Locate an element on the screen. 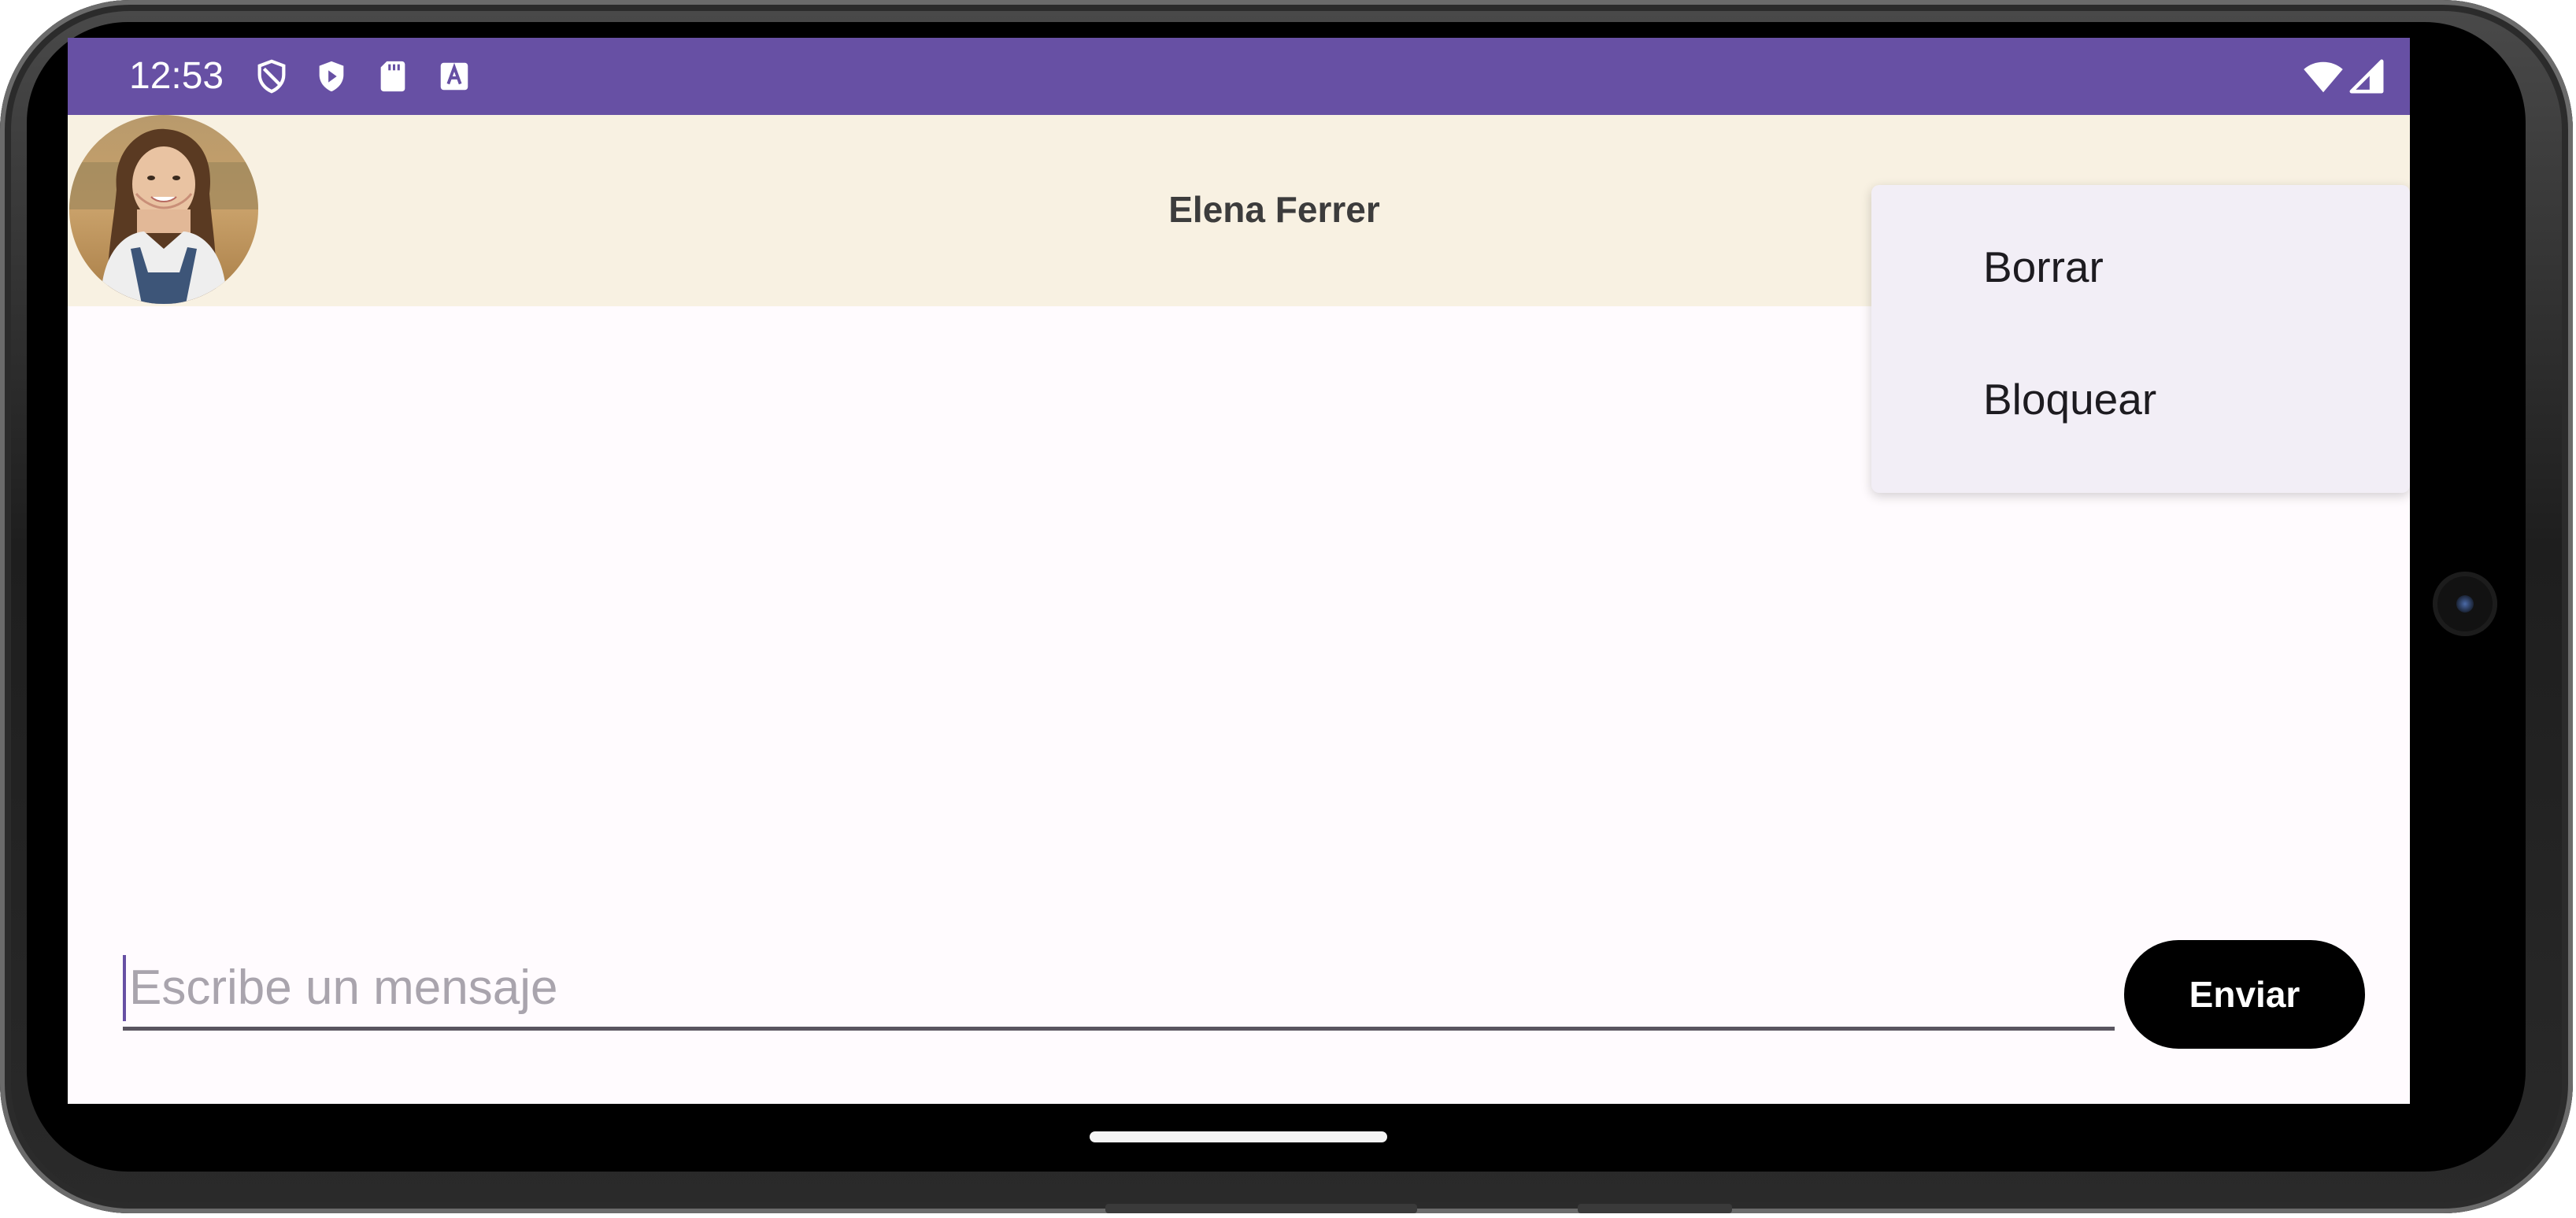  wifi-icon is located at coordinates (2323, 77).